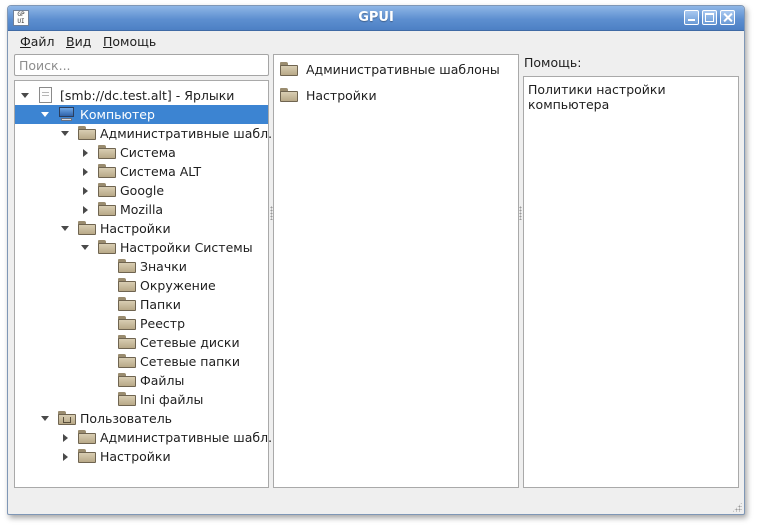 Image resolution: width=757 pixels, height=527 pixels. What do you see at coordinates (66, 114) in the screenshot?
I see `computer-icon` at bounding box center [66, 114].